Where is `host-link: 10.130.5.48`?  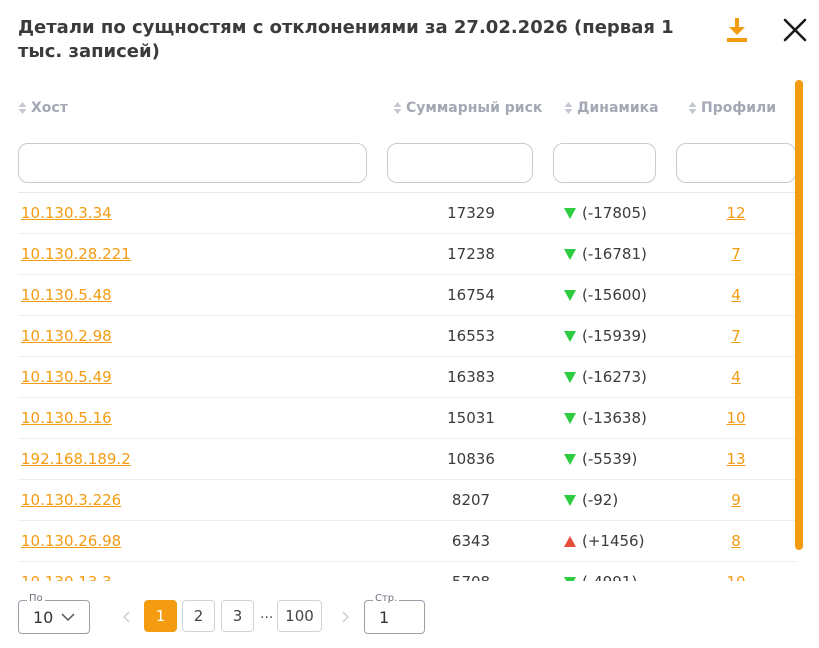
host-link: 10.130.5.48 is located at coordinates (66, 295).